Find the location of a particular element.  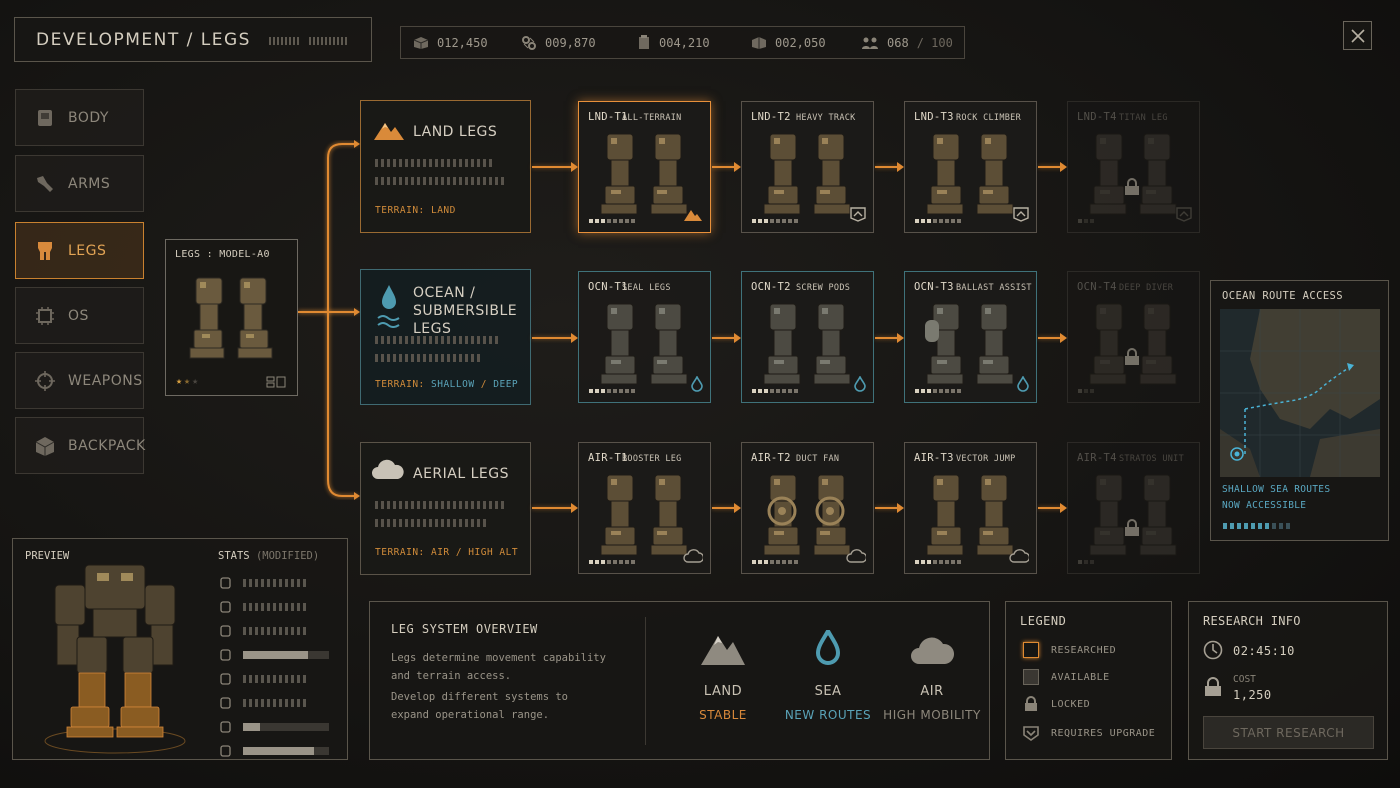

category-air-title: AERIAL LEGS is located at coordinates (461, 474).